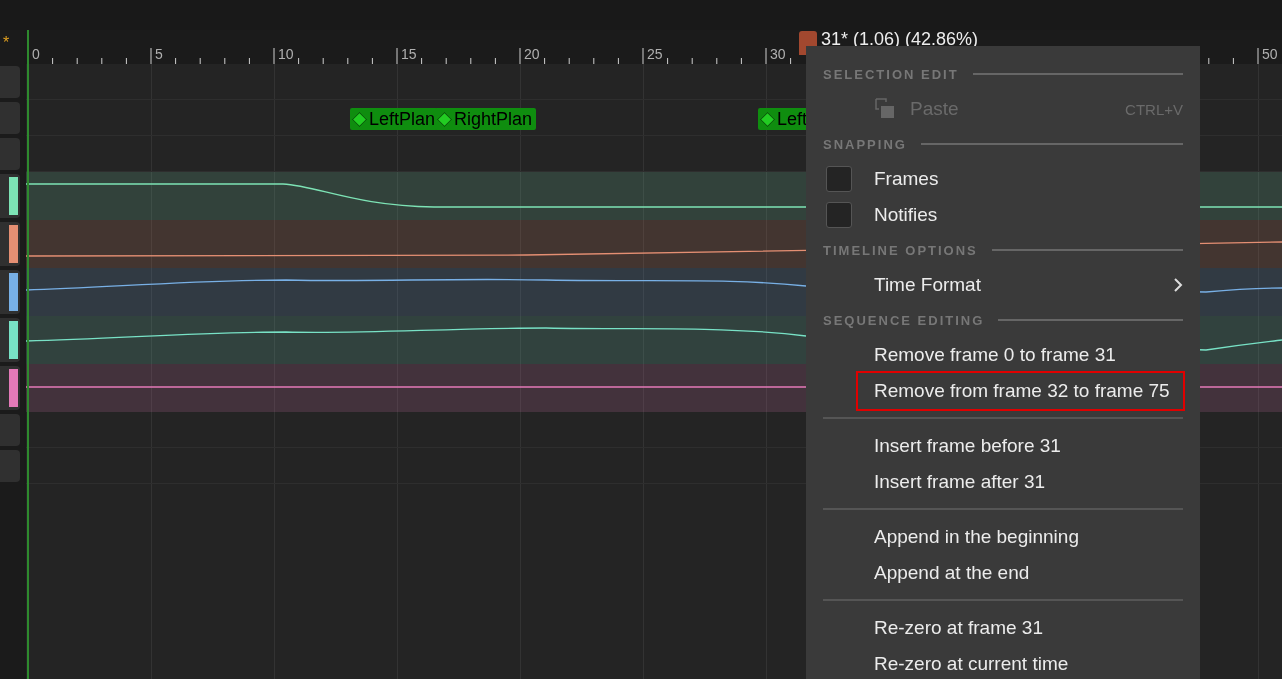 This screenshot has height=679, width=1282. I want to click on frame-label: 10, so click(286, 54).